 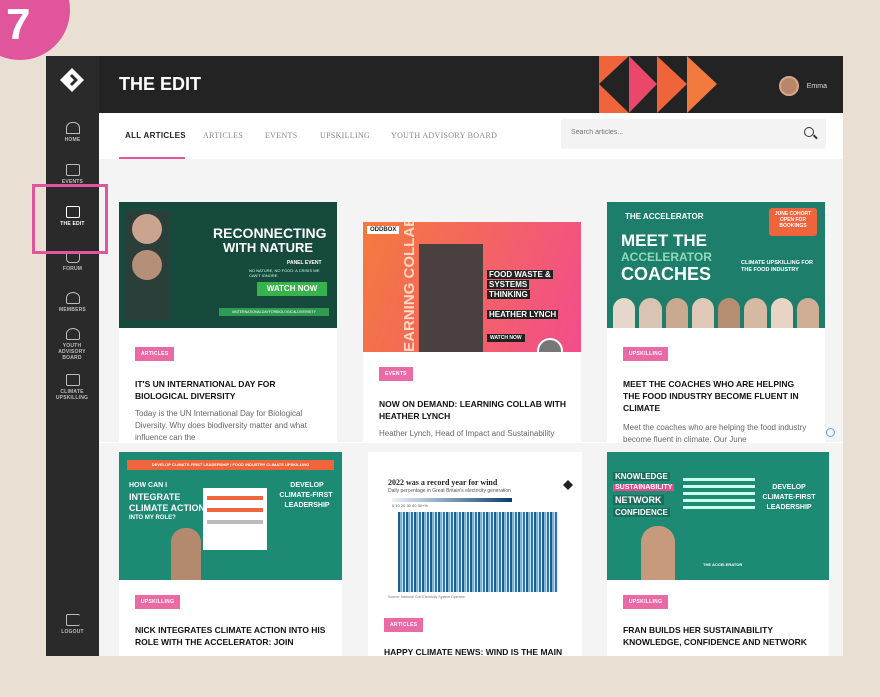 I want to click on tab-all-articles: ALL ARTICLES, so click(x=155, y=135).